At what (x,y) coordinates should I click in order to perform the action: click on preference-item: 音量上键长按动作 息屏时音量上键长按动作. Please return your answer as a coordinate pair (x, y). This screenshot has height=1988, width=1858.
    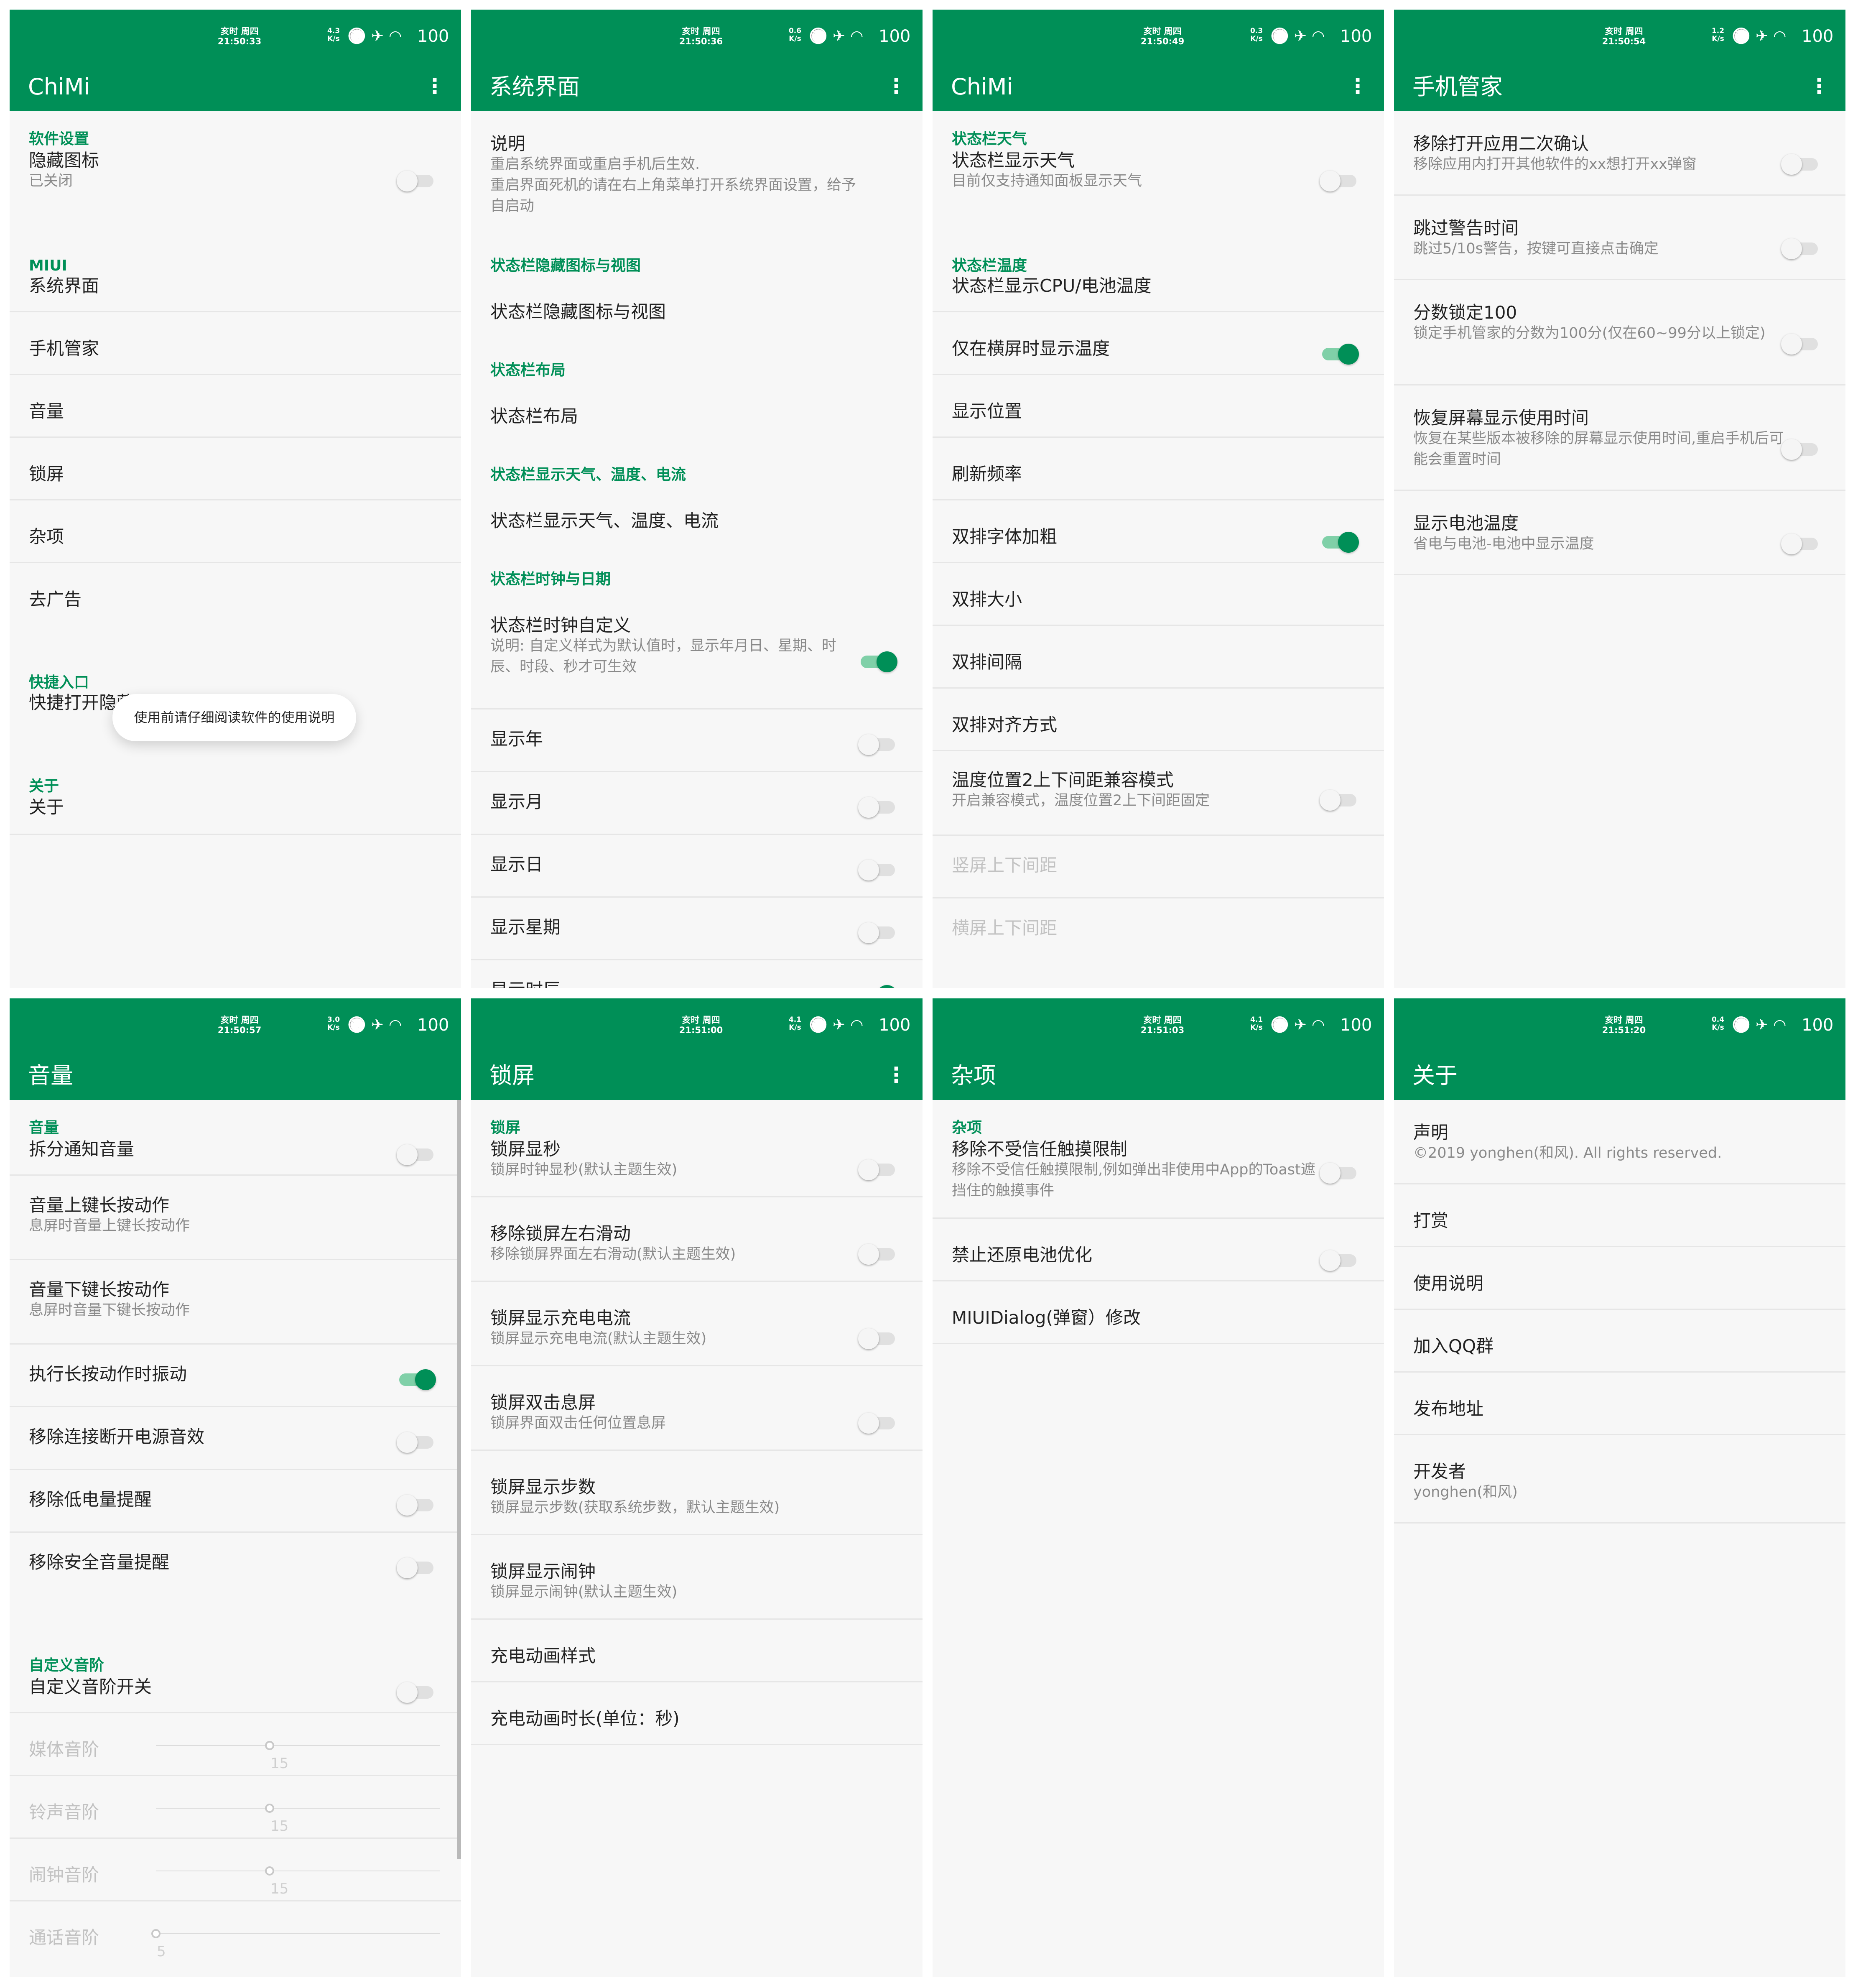
    Looking at the image, I should click on (235, 1218).